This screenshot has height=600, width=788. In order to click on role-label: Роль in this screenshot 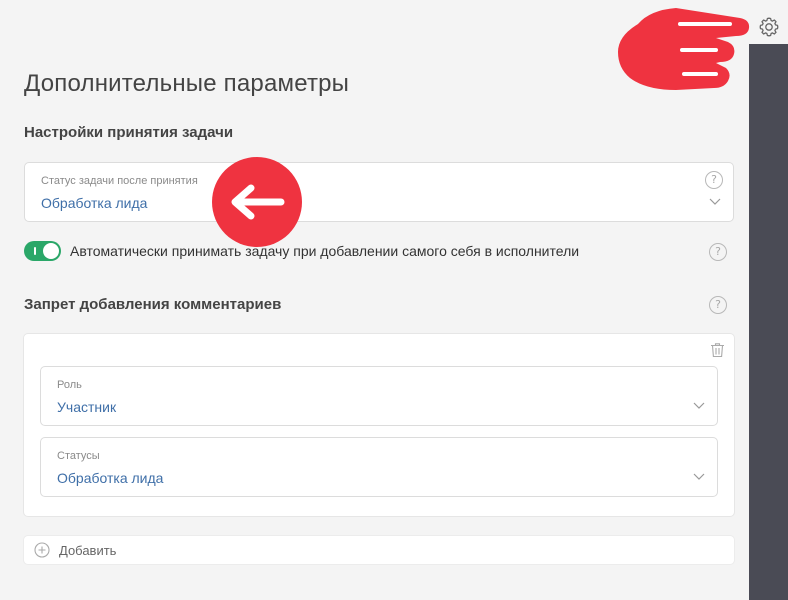, I will do `click(69, 385)`.